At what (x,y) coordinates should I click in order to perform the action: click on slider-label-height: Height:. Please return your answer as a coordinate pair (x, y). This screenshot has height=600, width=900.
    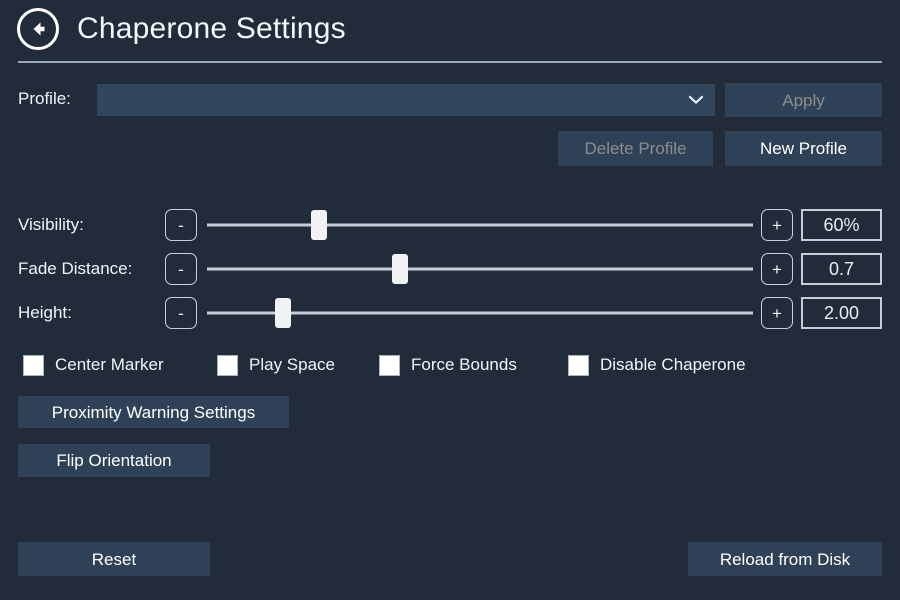
    Looking at the image, I should click on (45, 312).